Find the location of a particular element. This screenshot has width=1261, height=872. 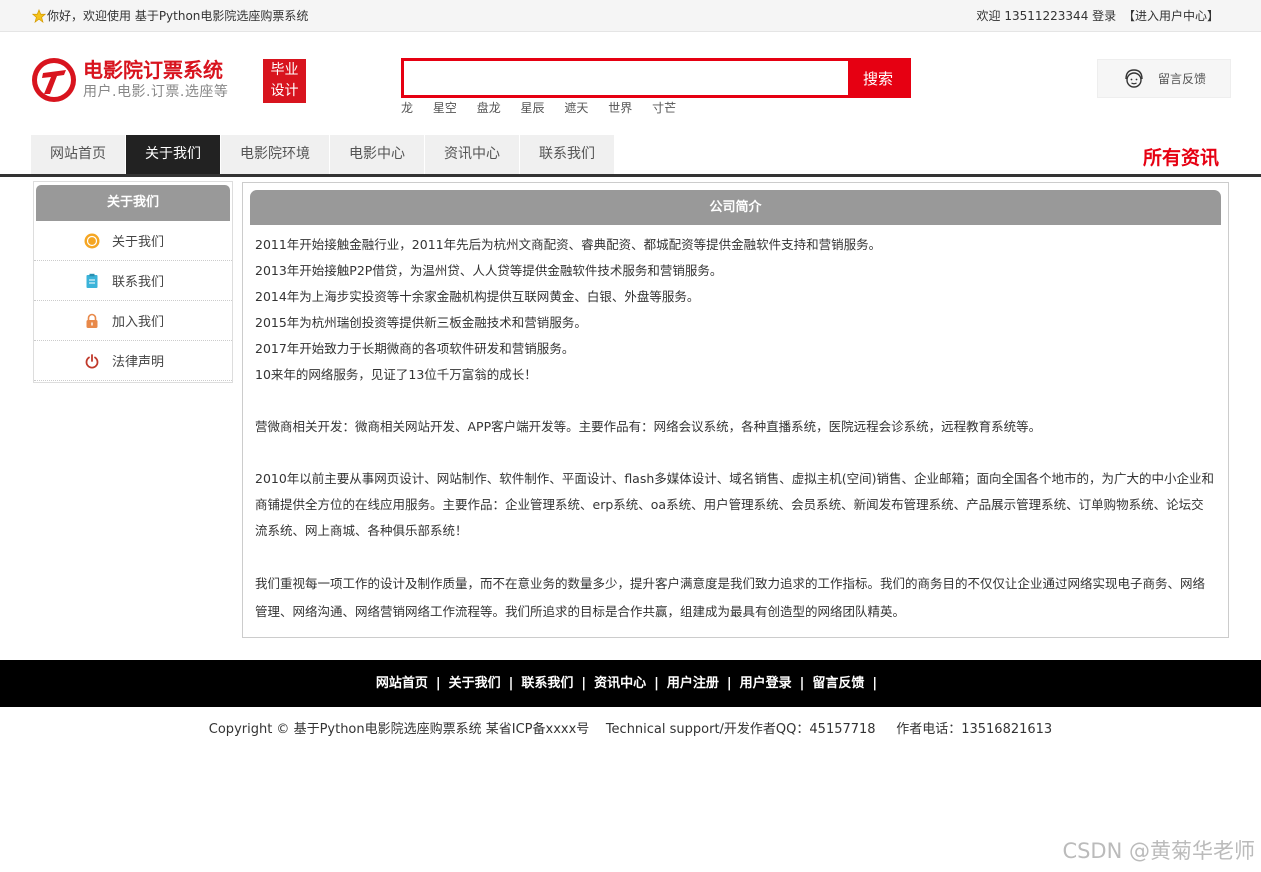

hot-keywords: 龙 星空 盘龙 星辰 遮天 世界 寸芒 is located at coordinates (546, 107).